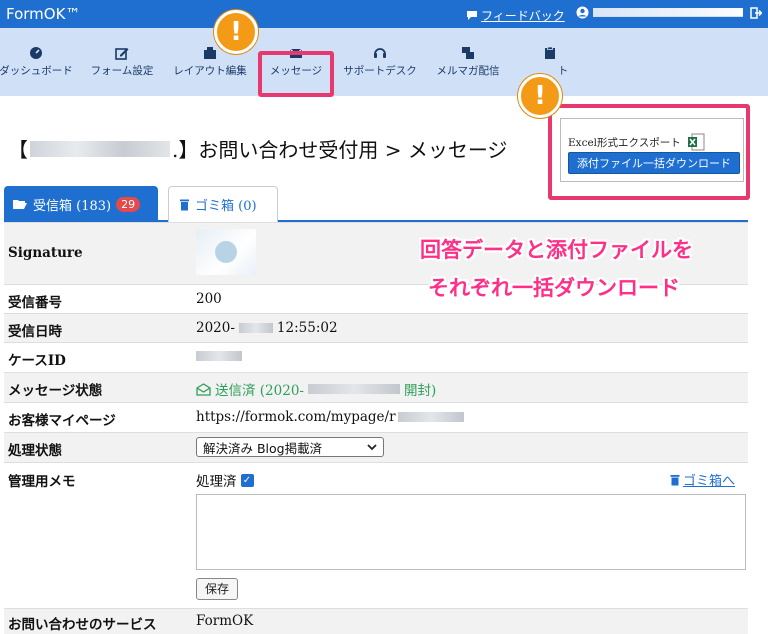 This screenshot has height=634, width=768. I want to click on case-id-value, so click(221, 356).